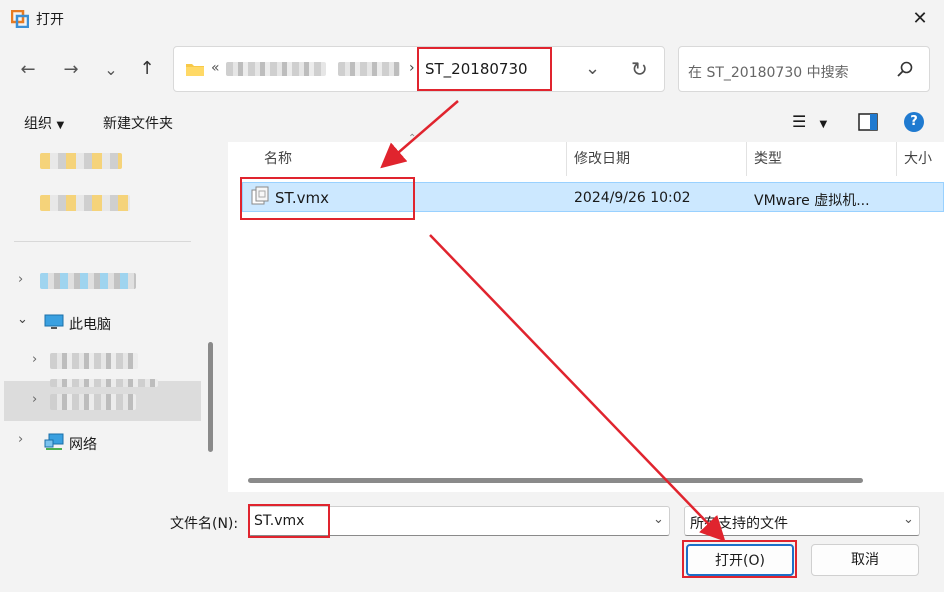 This screenshot has height=592, width=944. Describe the element at coordinates (920, 19) in the screenshot. I see `close-icon: ✕` at that location.